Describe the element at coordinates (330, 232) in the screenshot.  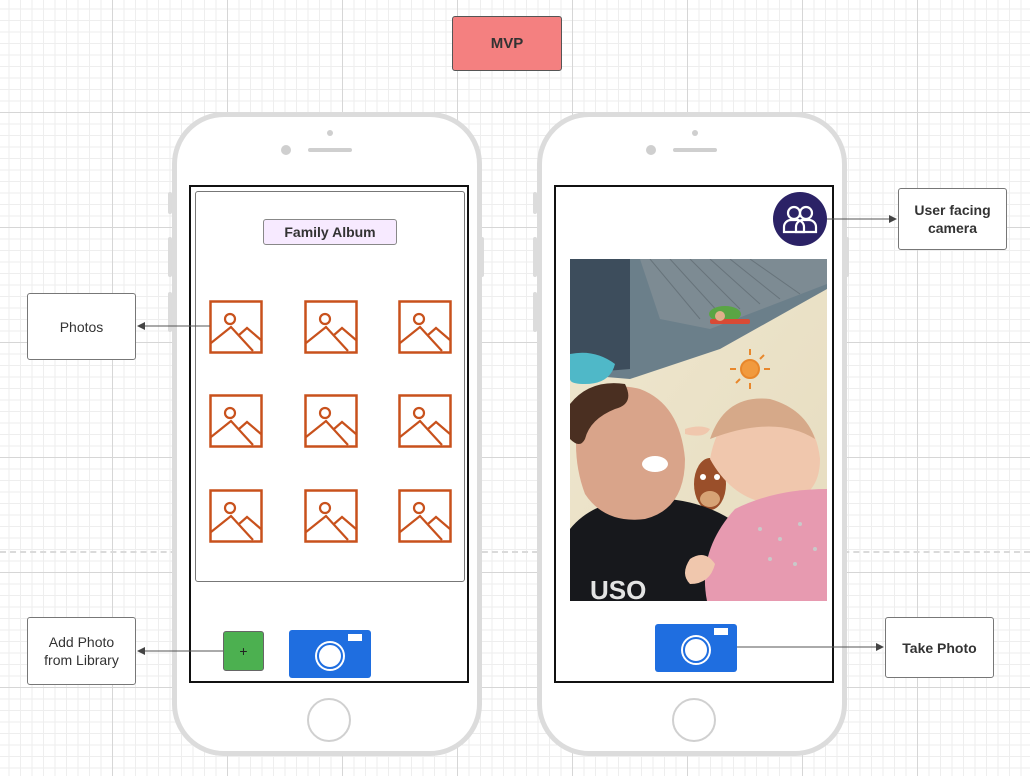
I see `album-title: Family Album` at that location.